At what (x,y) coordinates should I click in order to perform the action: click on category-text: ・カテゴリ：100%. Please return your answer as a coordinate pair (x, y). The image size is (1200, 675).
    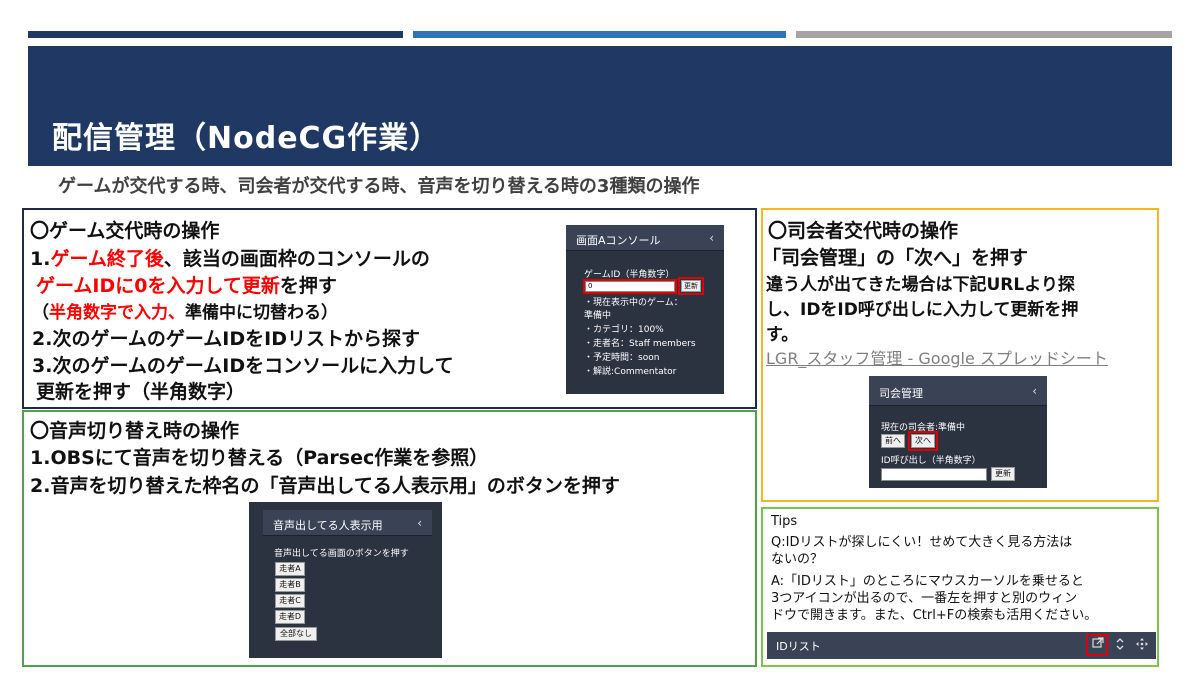
    Looking at the image, I should click on (624, 330).